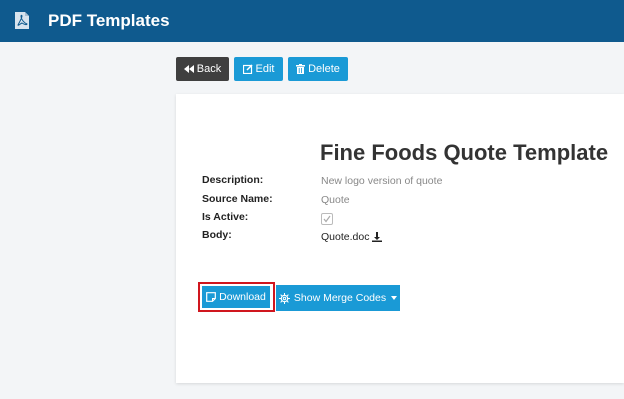 This screenshot has height=399, width=624. What do you see at coordinates (217, 235) in the screenshot?
I see `body-label: Body:` at bounding box center [217, 235].